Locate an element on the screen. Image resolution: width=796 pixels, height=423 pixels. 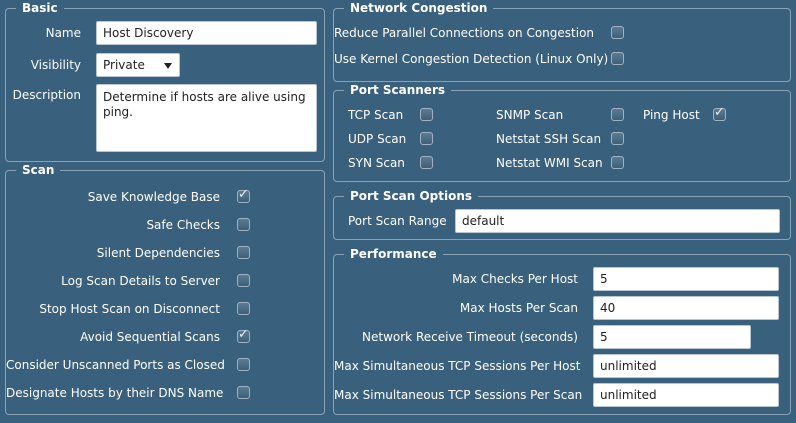
udp-scan-checkbox is located at coordinates (426, 138).